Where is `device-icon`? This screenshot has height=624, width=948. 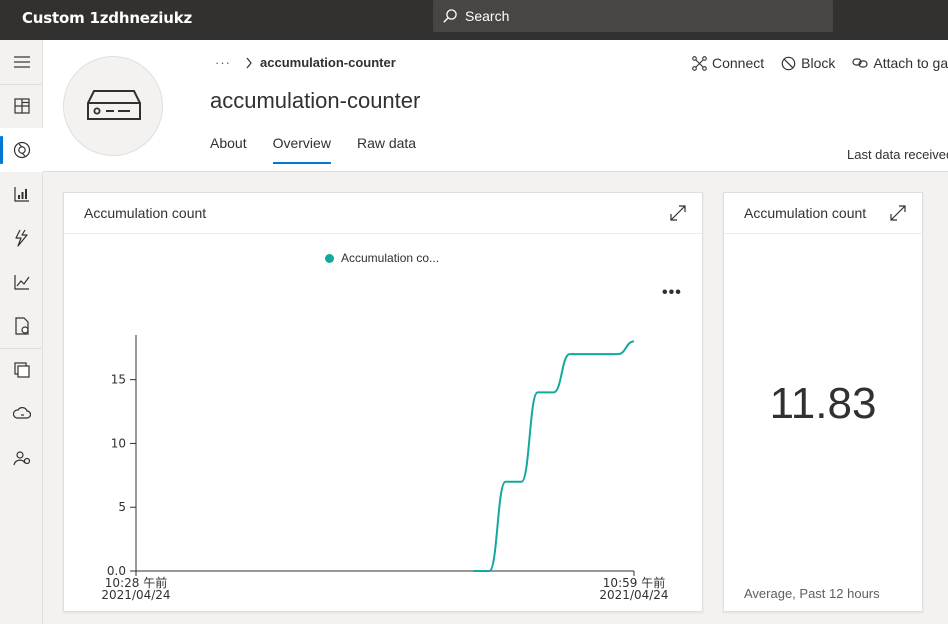 device-icon is located at coordinates (114, 105).